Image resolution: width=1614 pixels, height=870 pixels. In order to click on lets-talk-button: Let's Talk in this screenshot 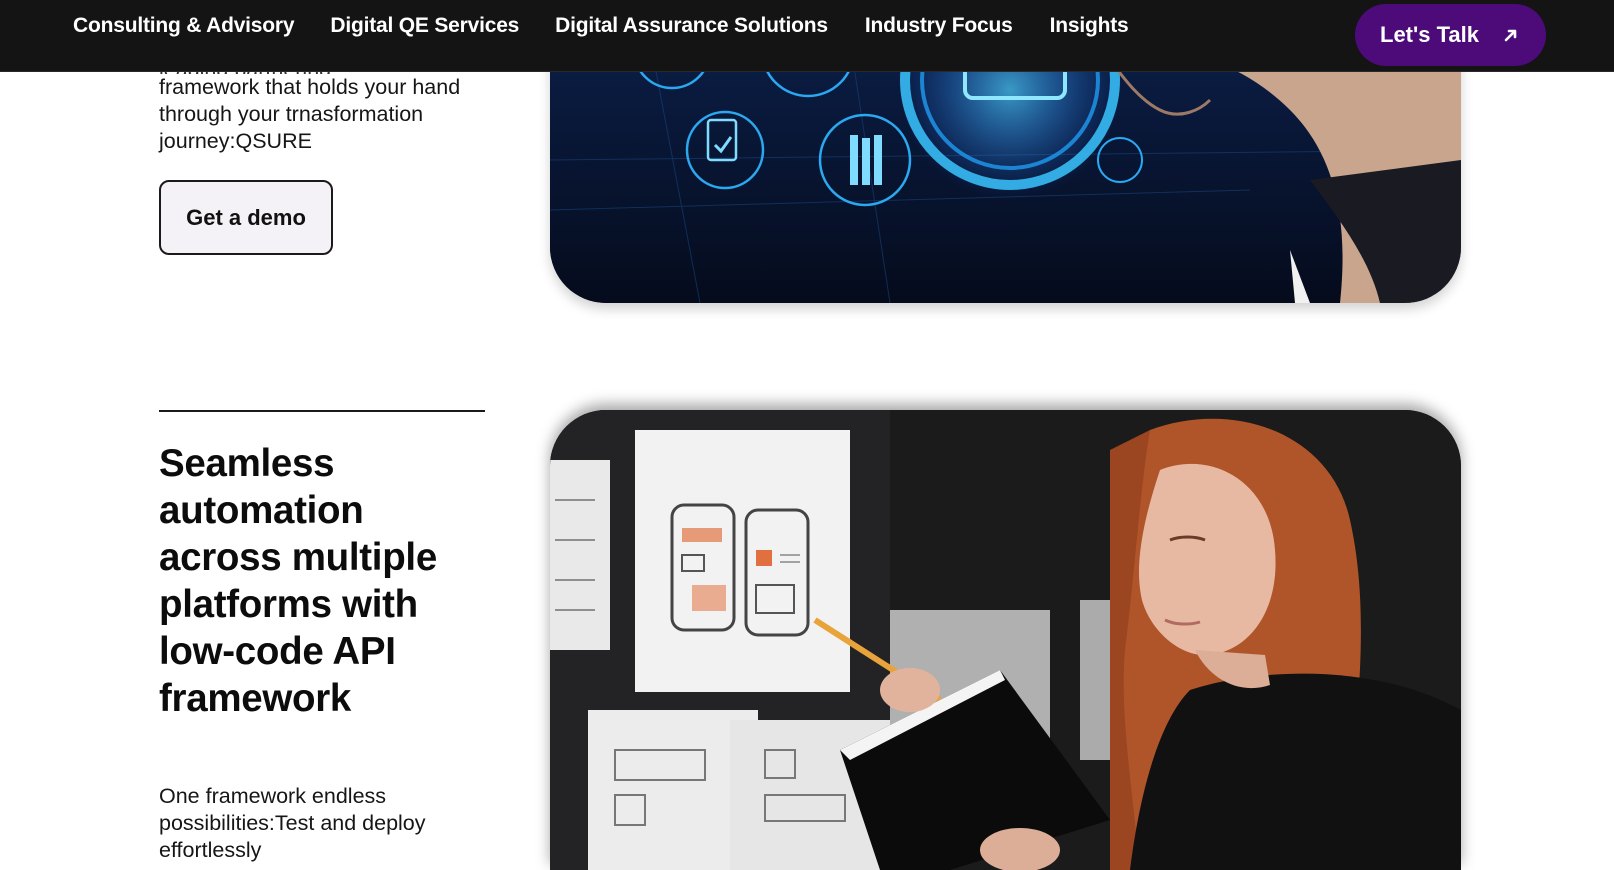, I will do `click(1450, 35)`.